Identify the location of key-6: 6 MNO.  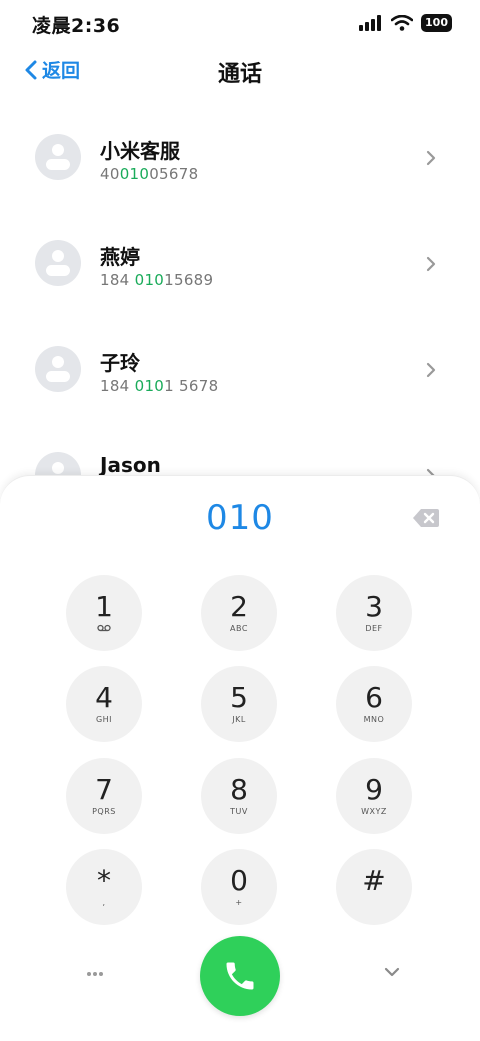
(374, 704).